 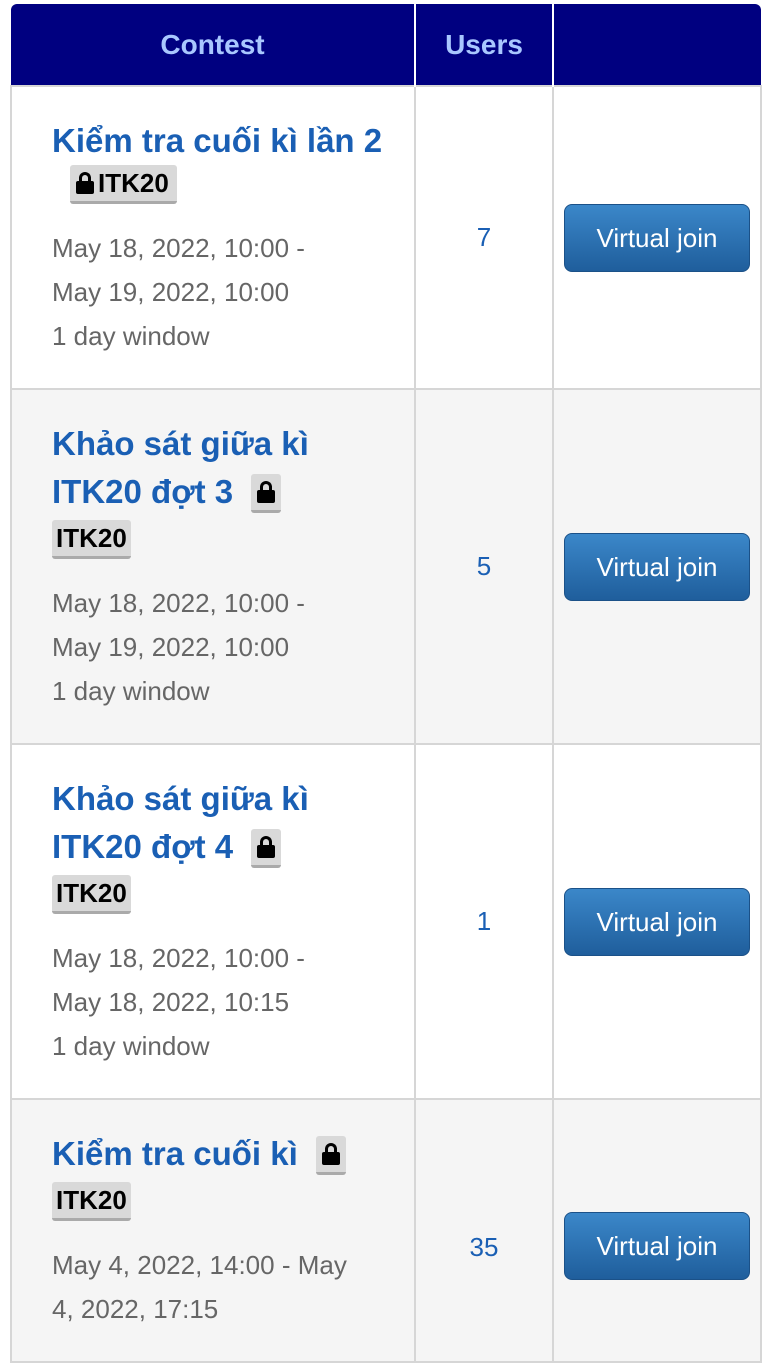 I want to click on contest-end: May 18, 2022, 10:15, so click(x=171, y=1002).